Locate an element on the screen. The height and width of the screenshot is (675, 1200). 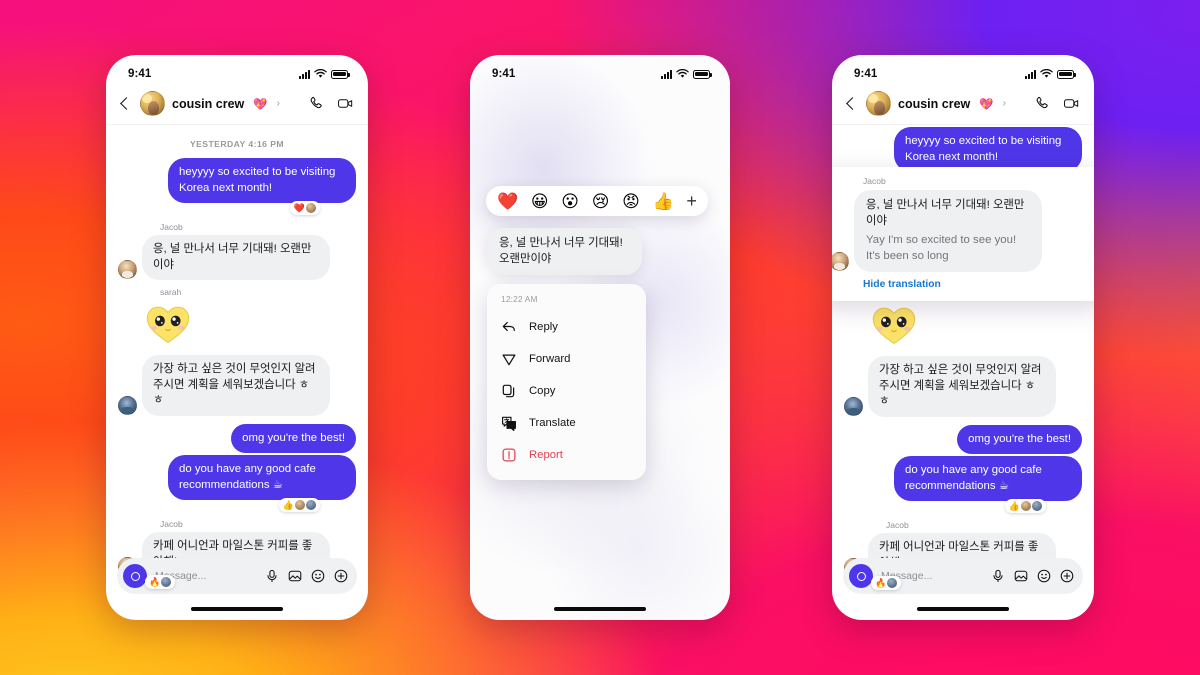
add-reaction-icon: + is located at coordinates (691, 201).